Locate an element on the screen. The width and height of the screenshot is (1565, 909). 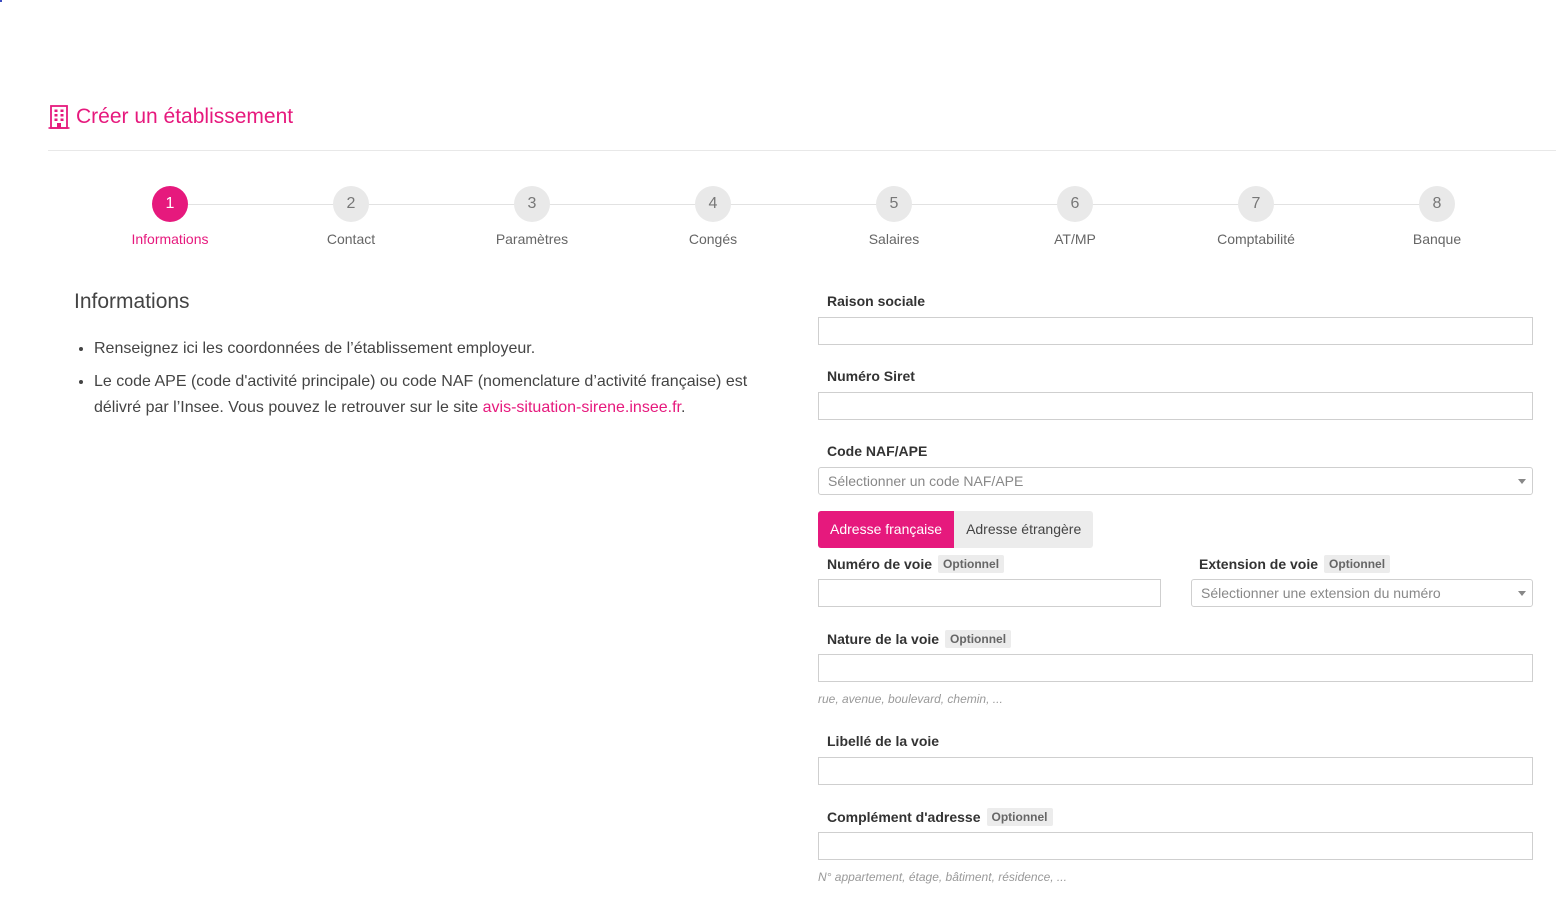
label-text: Numéro Siret is located at coordinates (871, 376).